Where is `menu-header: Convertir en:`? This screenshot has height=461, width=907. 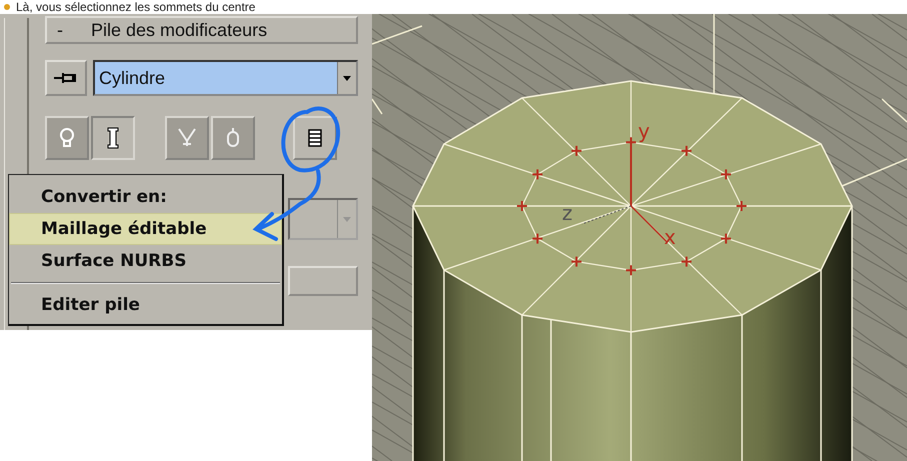 menu-header: Convertir en: is located at coordinates (104, 197).